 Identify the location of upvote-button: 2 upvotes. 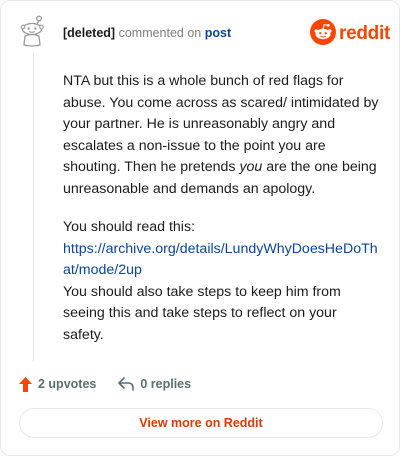
(58, 384).